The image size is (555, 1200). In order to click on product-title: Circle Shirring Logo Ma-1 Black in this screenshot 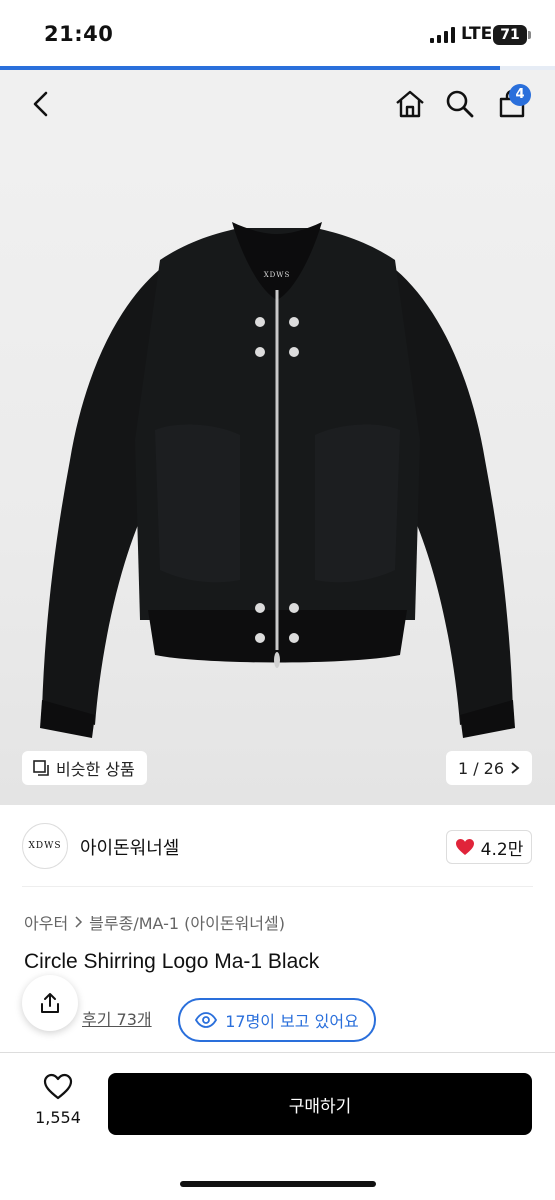, I will do `click(172, 961)`.